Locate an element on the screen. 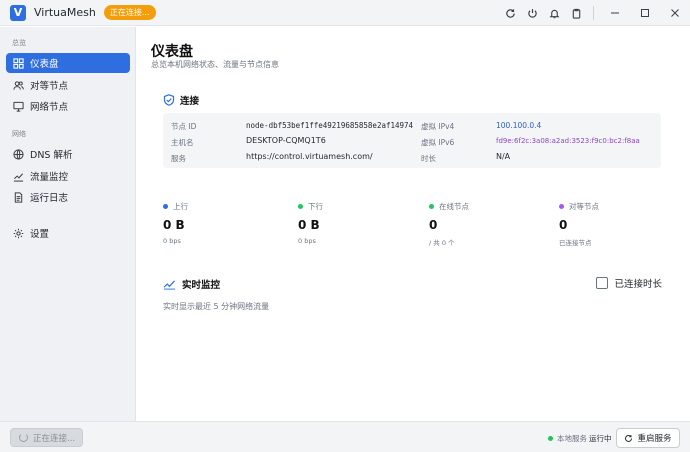 The image size is (690, 452). service-url-value: https://control.virtuamesh.com/ is located at coordinates (309, 156).